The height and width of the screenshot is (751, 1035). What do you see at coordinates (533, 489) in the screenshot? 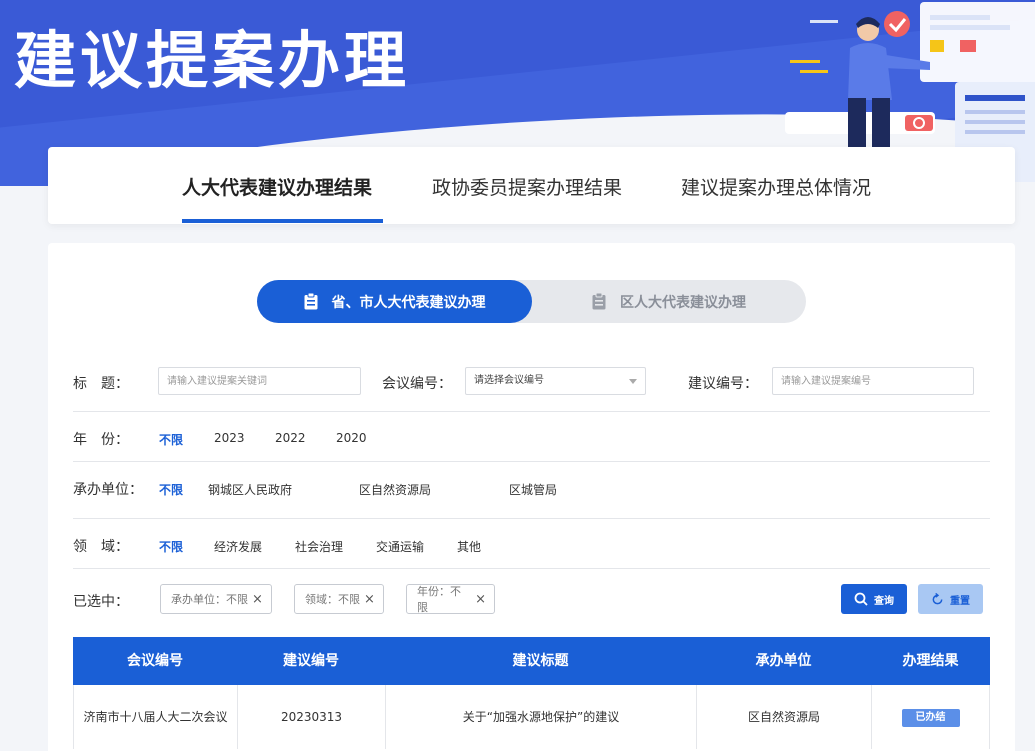
I see `unit-option-urban-mgmt: 区城管局` at bounding box center [533, 489].